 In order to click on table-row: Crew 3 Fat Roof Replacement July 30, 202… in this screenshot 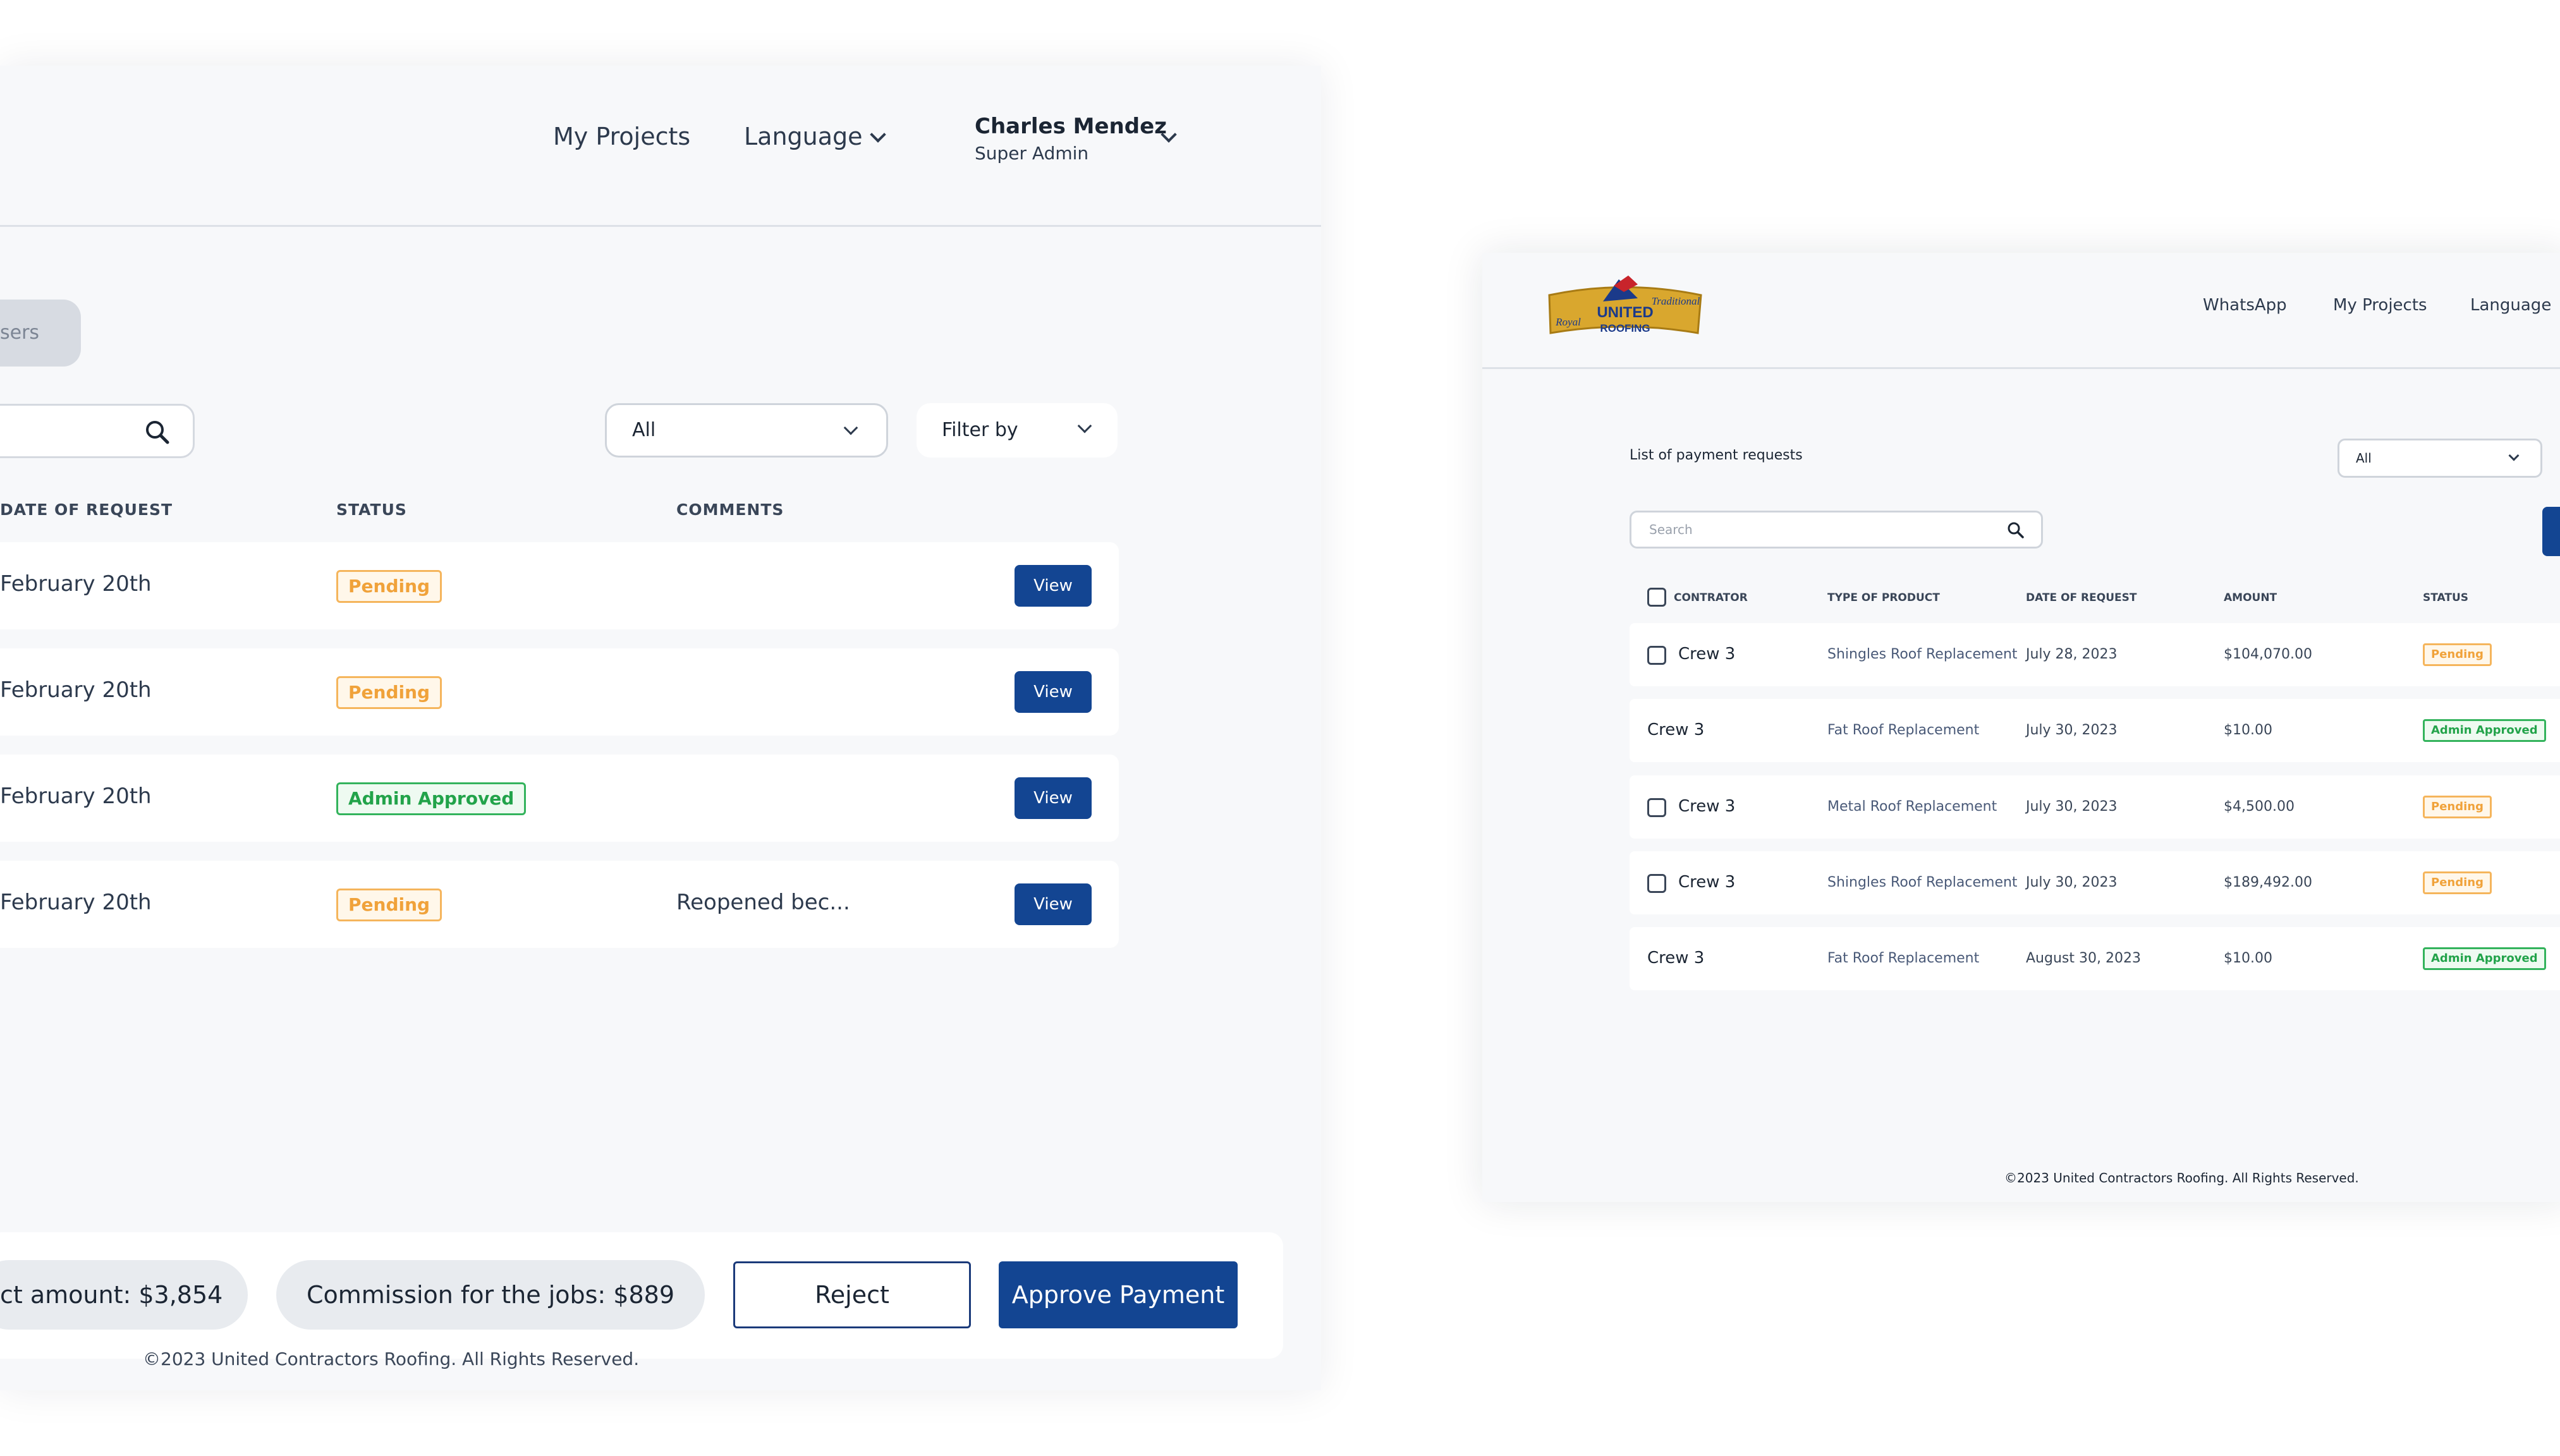, I will do `click(2095, 730)`.